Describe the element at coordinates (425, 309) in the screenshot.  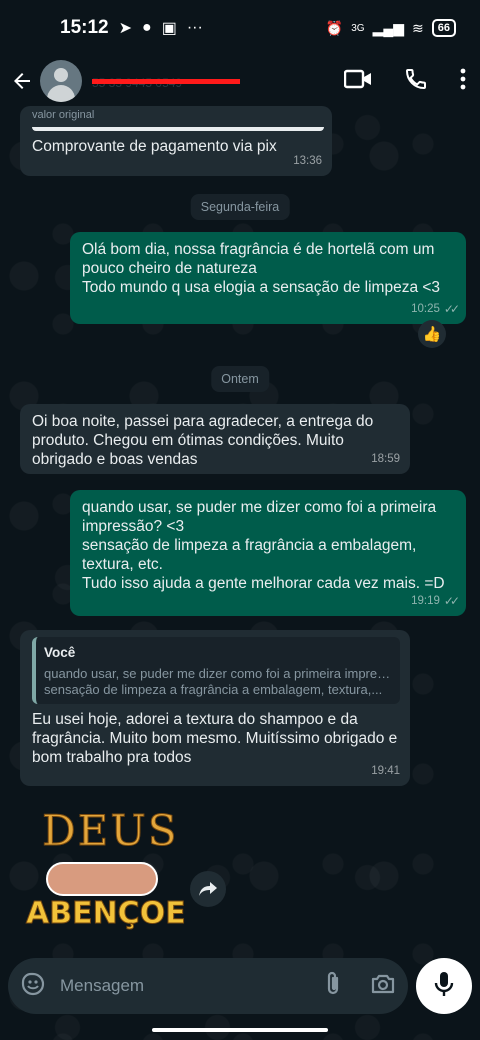
I see `message-time: 10:25` at that location.